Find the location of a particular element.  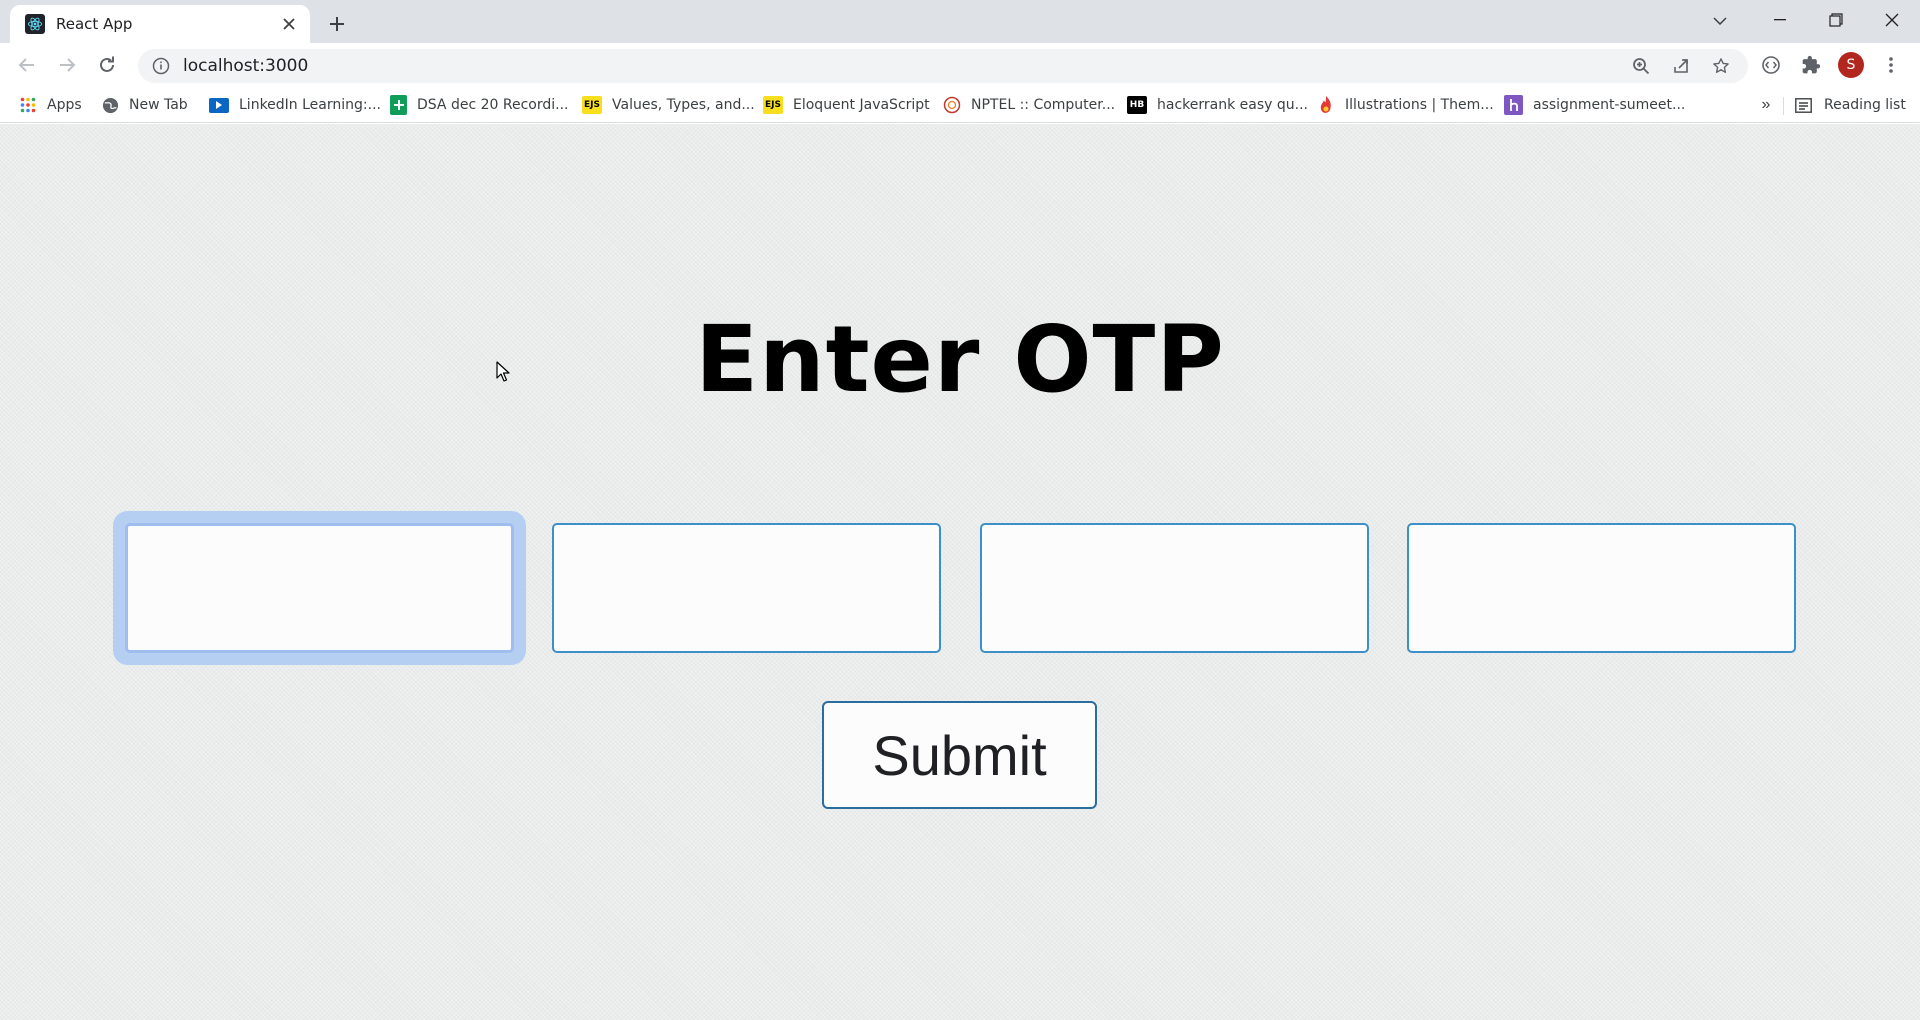

tab-title: React App is located at coordinates (94, 24).